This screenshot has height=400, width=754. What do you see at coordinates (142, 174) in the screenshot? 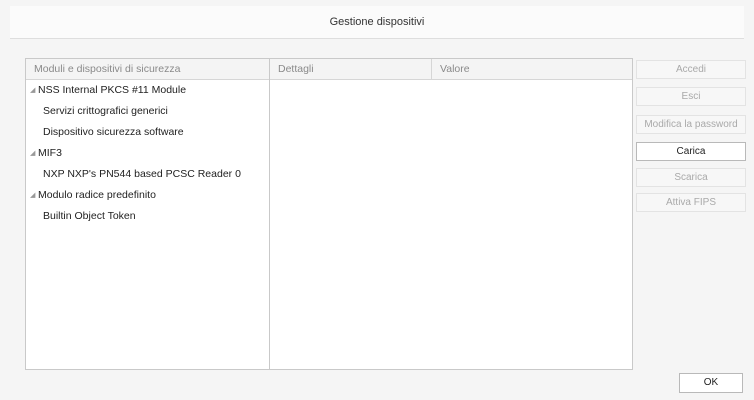
I see `tree-item-label: NXP NXP's PN544 based PCSC Reader 0` at bounding box center [142, 174].